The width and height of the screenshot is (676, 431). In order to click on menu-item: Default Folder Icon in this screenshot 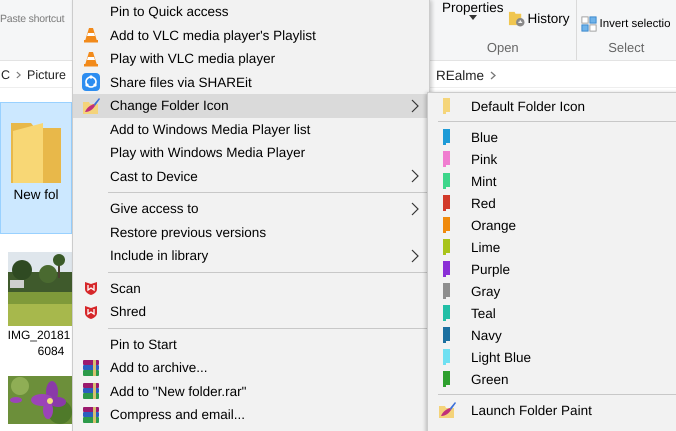, I will do `click(552, 106)`.